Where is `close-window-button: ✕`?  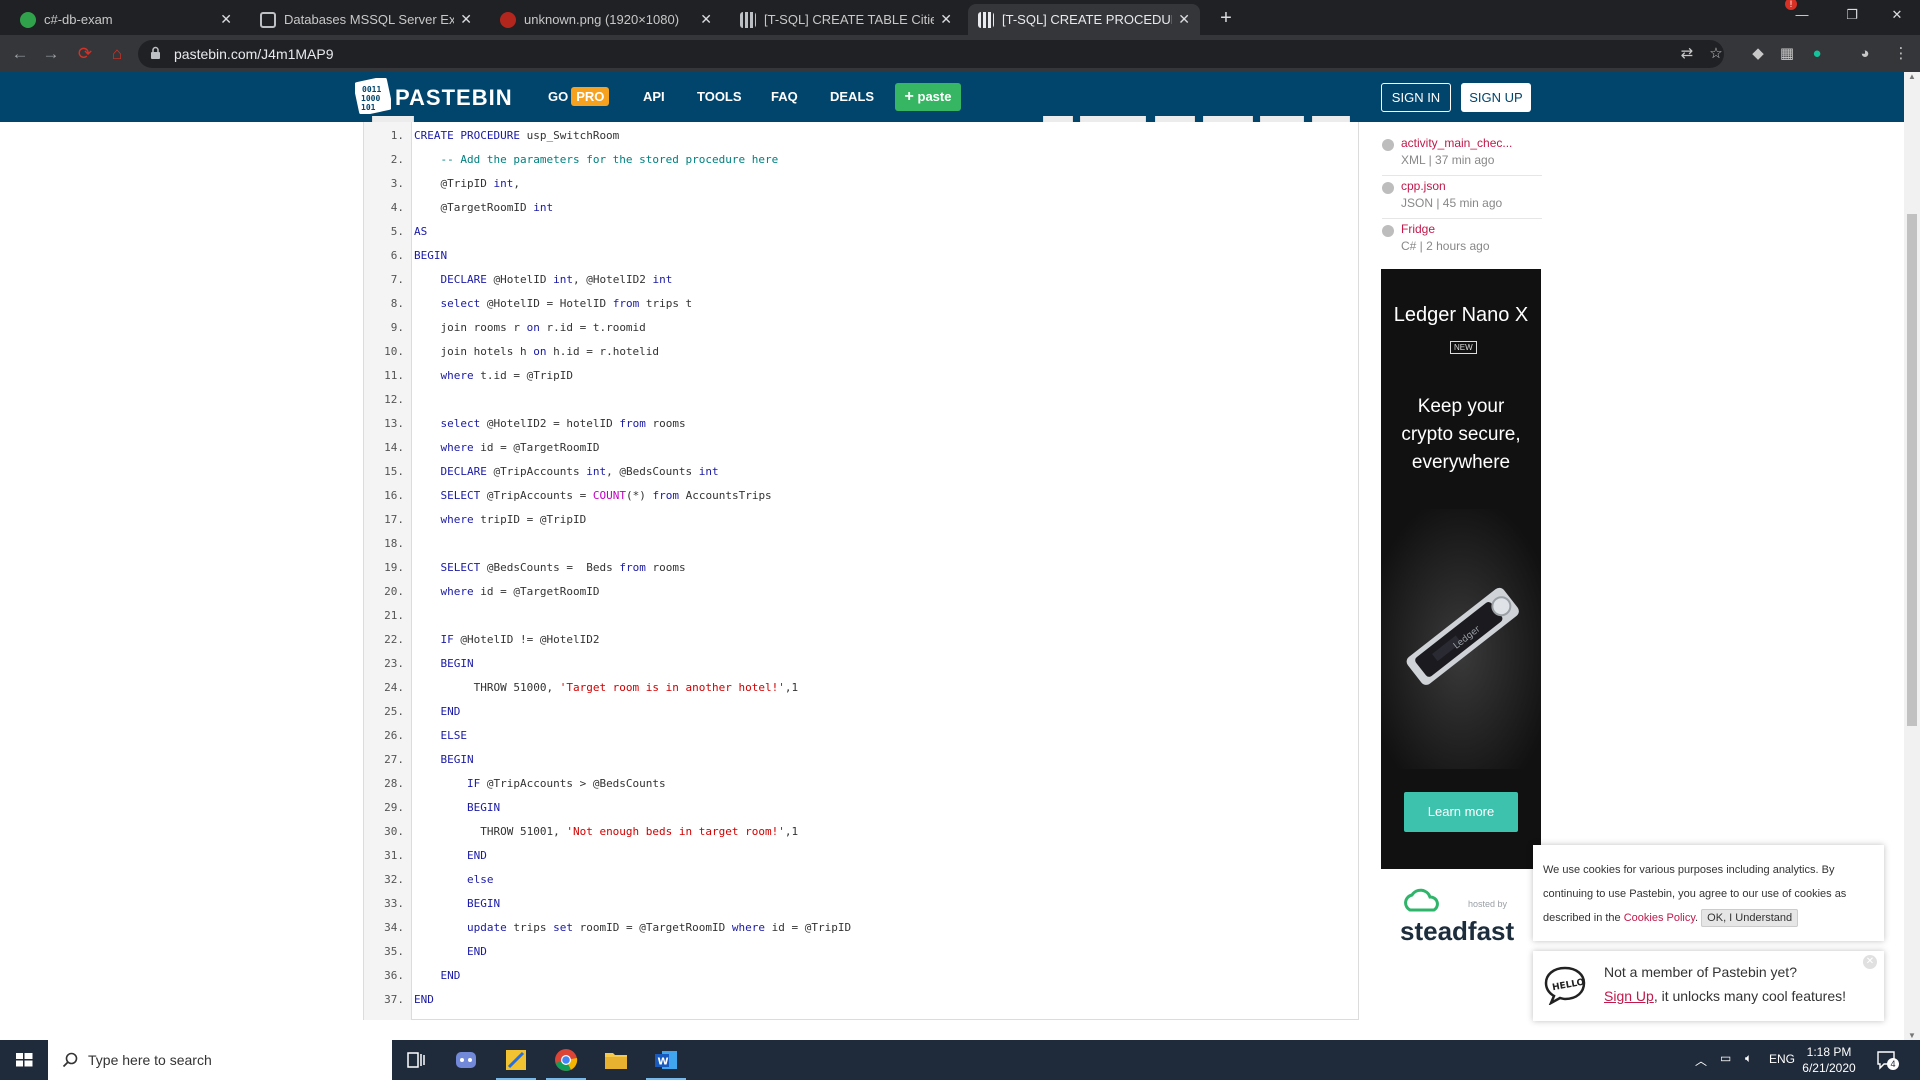
close-window-button: ✕ is located at coordinates (1897, 15).